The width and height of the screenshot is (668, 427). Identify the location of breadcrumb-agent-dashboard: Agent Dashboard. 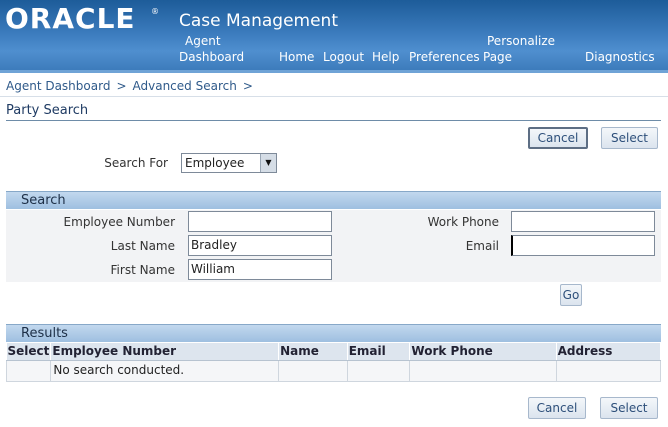
(58, 86).